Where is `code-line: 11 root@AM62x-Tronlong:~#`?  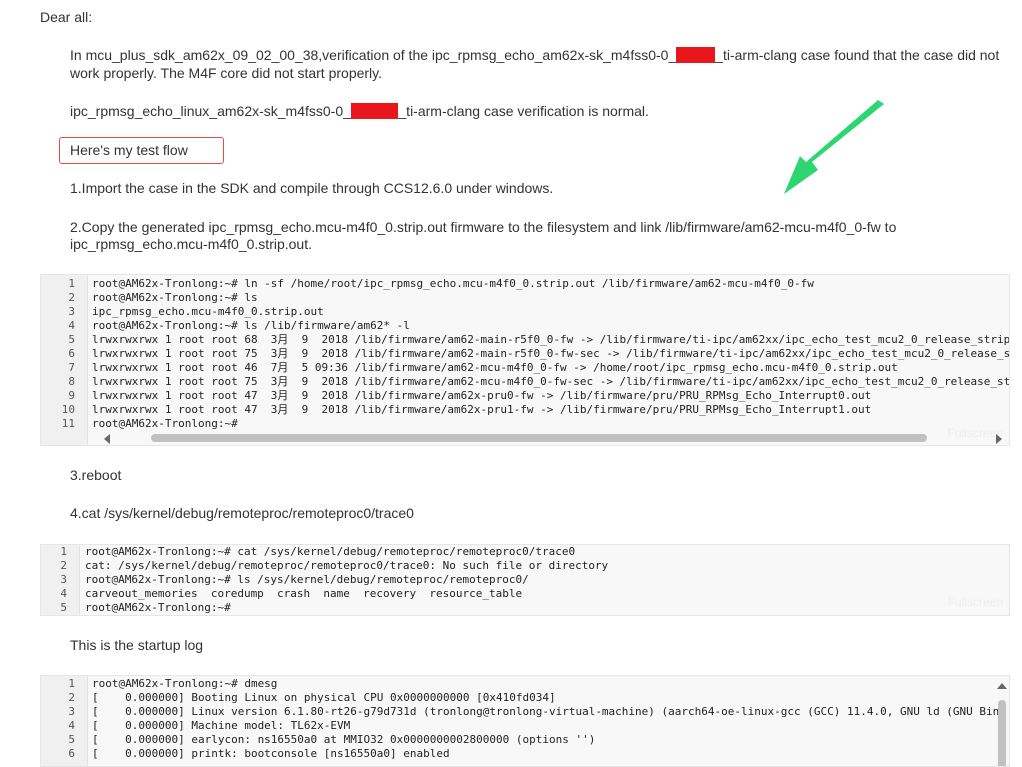
code-line: 11 root@AM62x-Tronlong:~# is located at coordinates (525, 424).